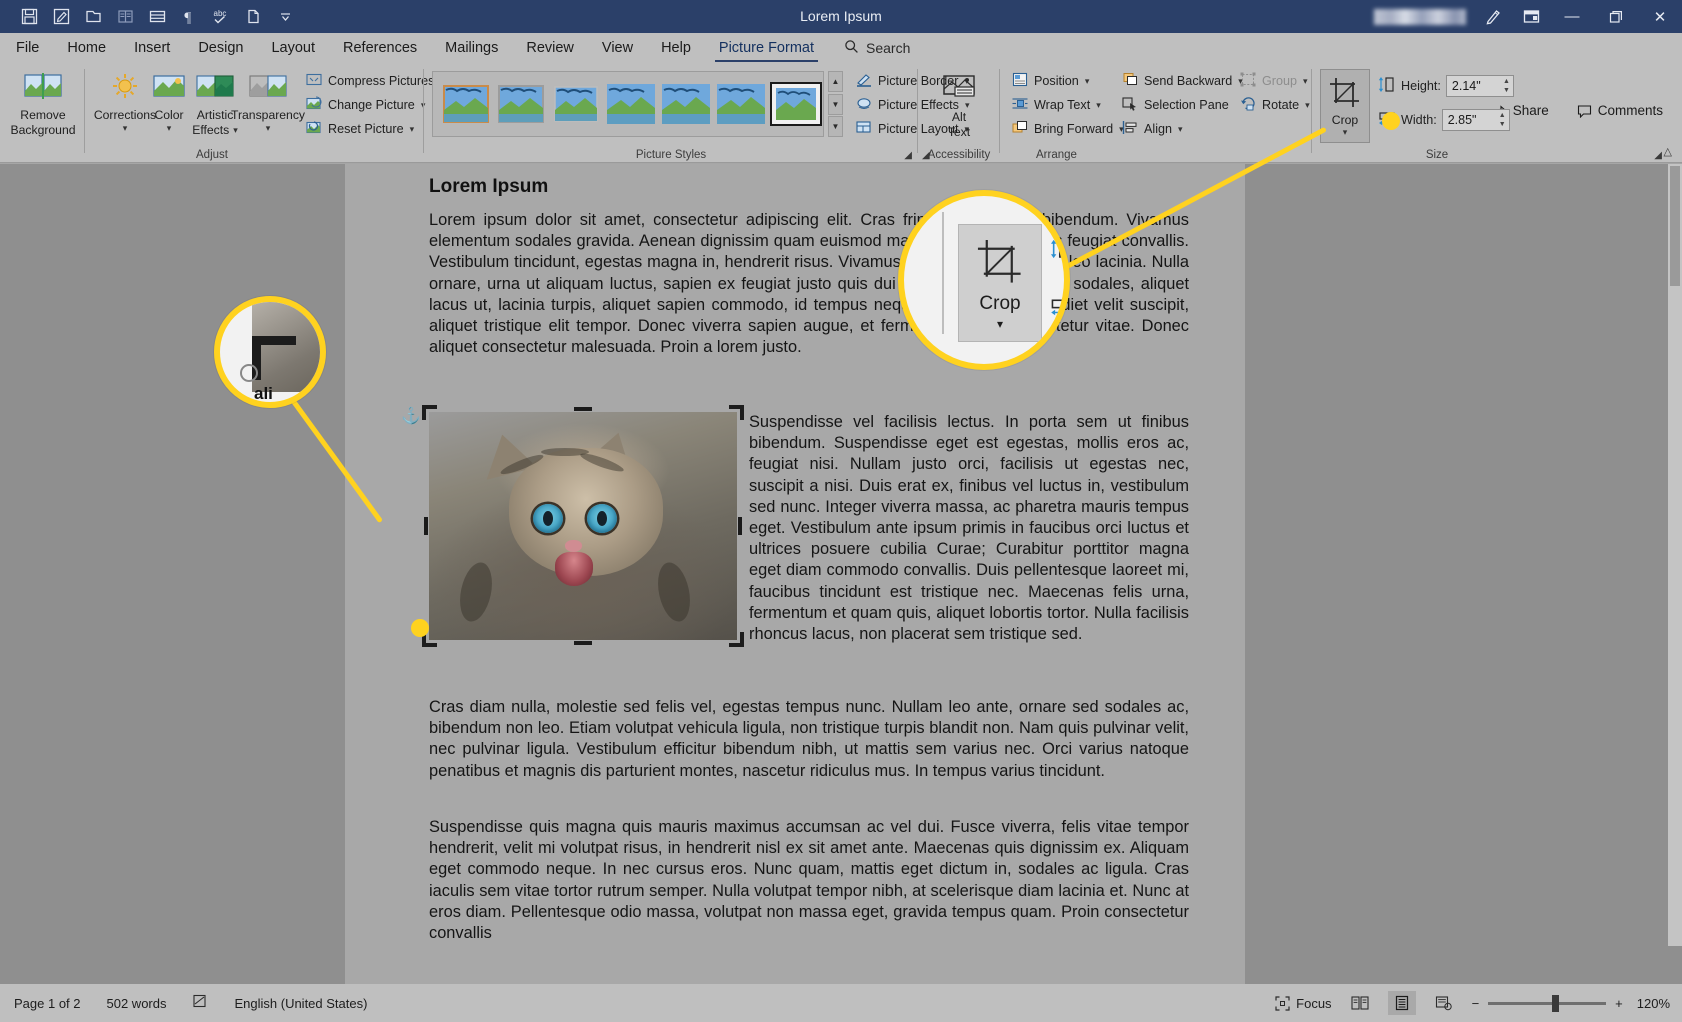 This screenshot has width=1682, height=1022. I want to click on word-count: 502 words, so click(137, 1003).